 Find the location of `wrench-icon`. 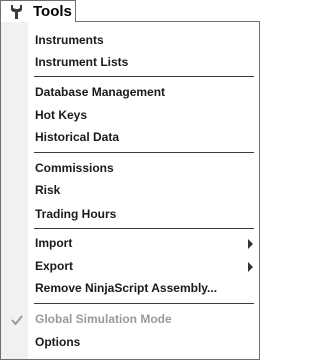

wrench-icon is located at coordinates (16, 12).